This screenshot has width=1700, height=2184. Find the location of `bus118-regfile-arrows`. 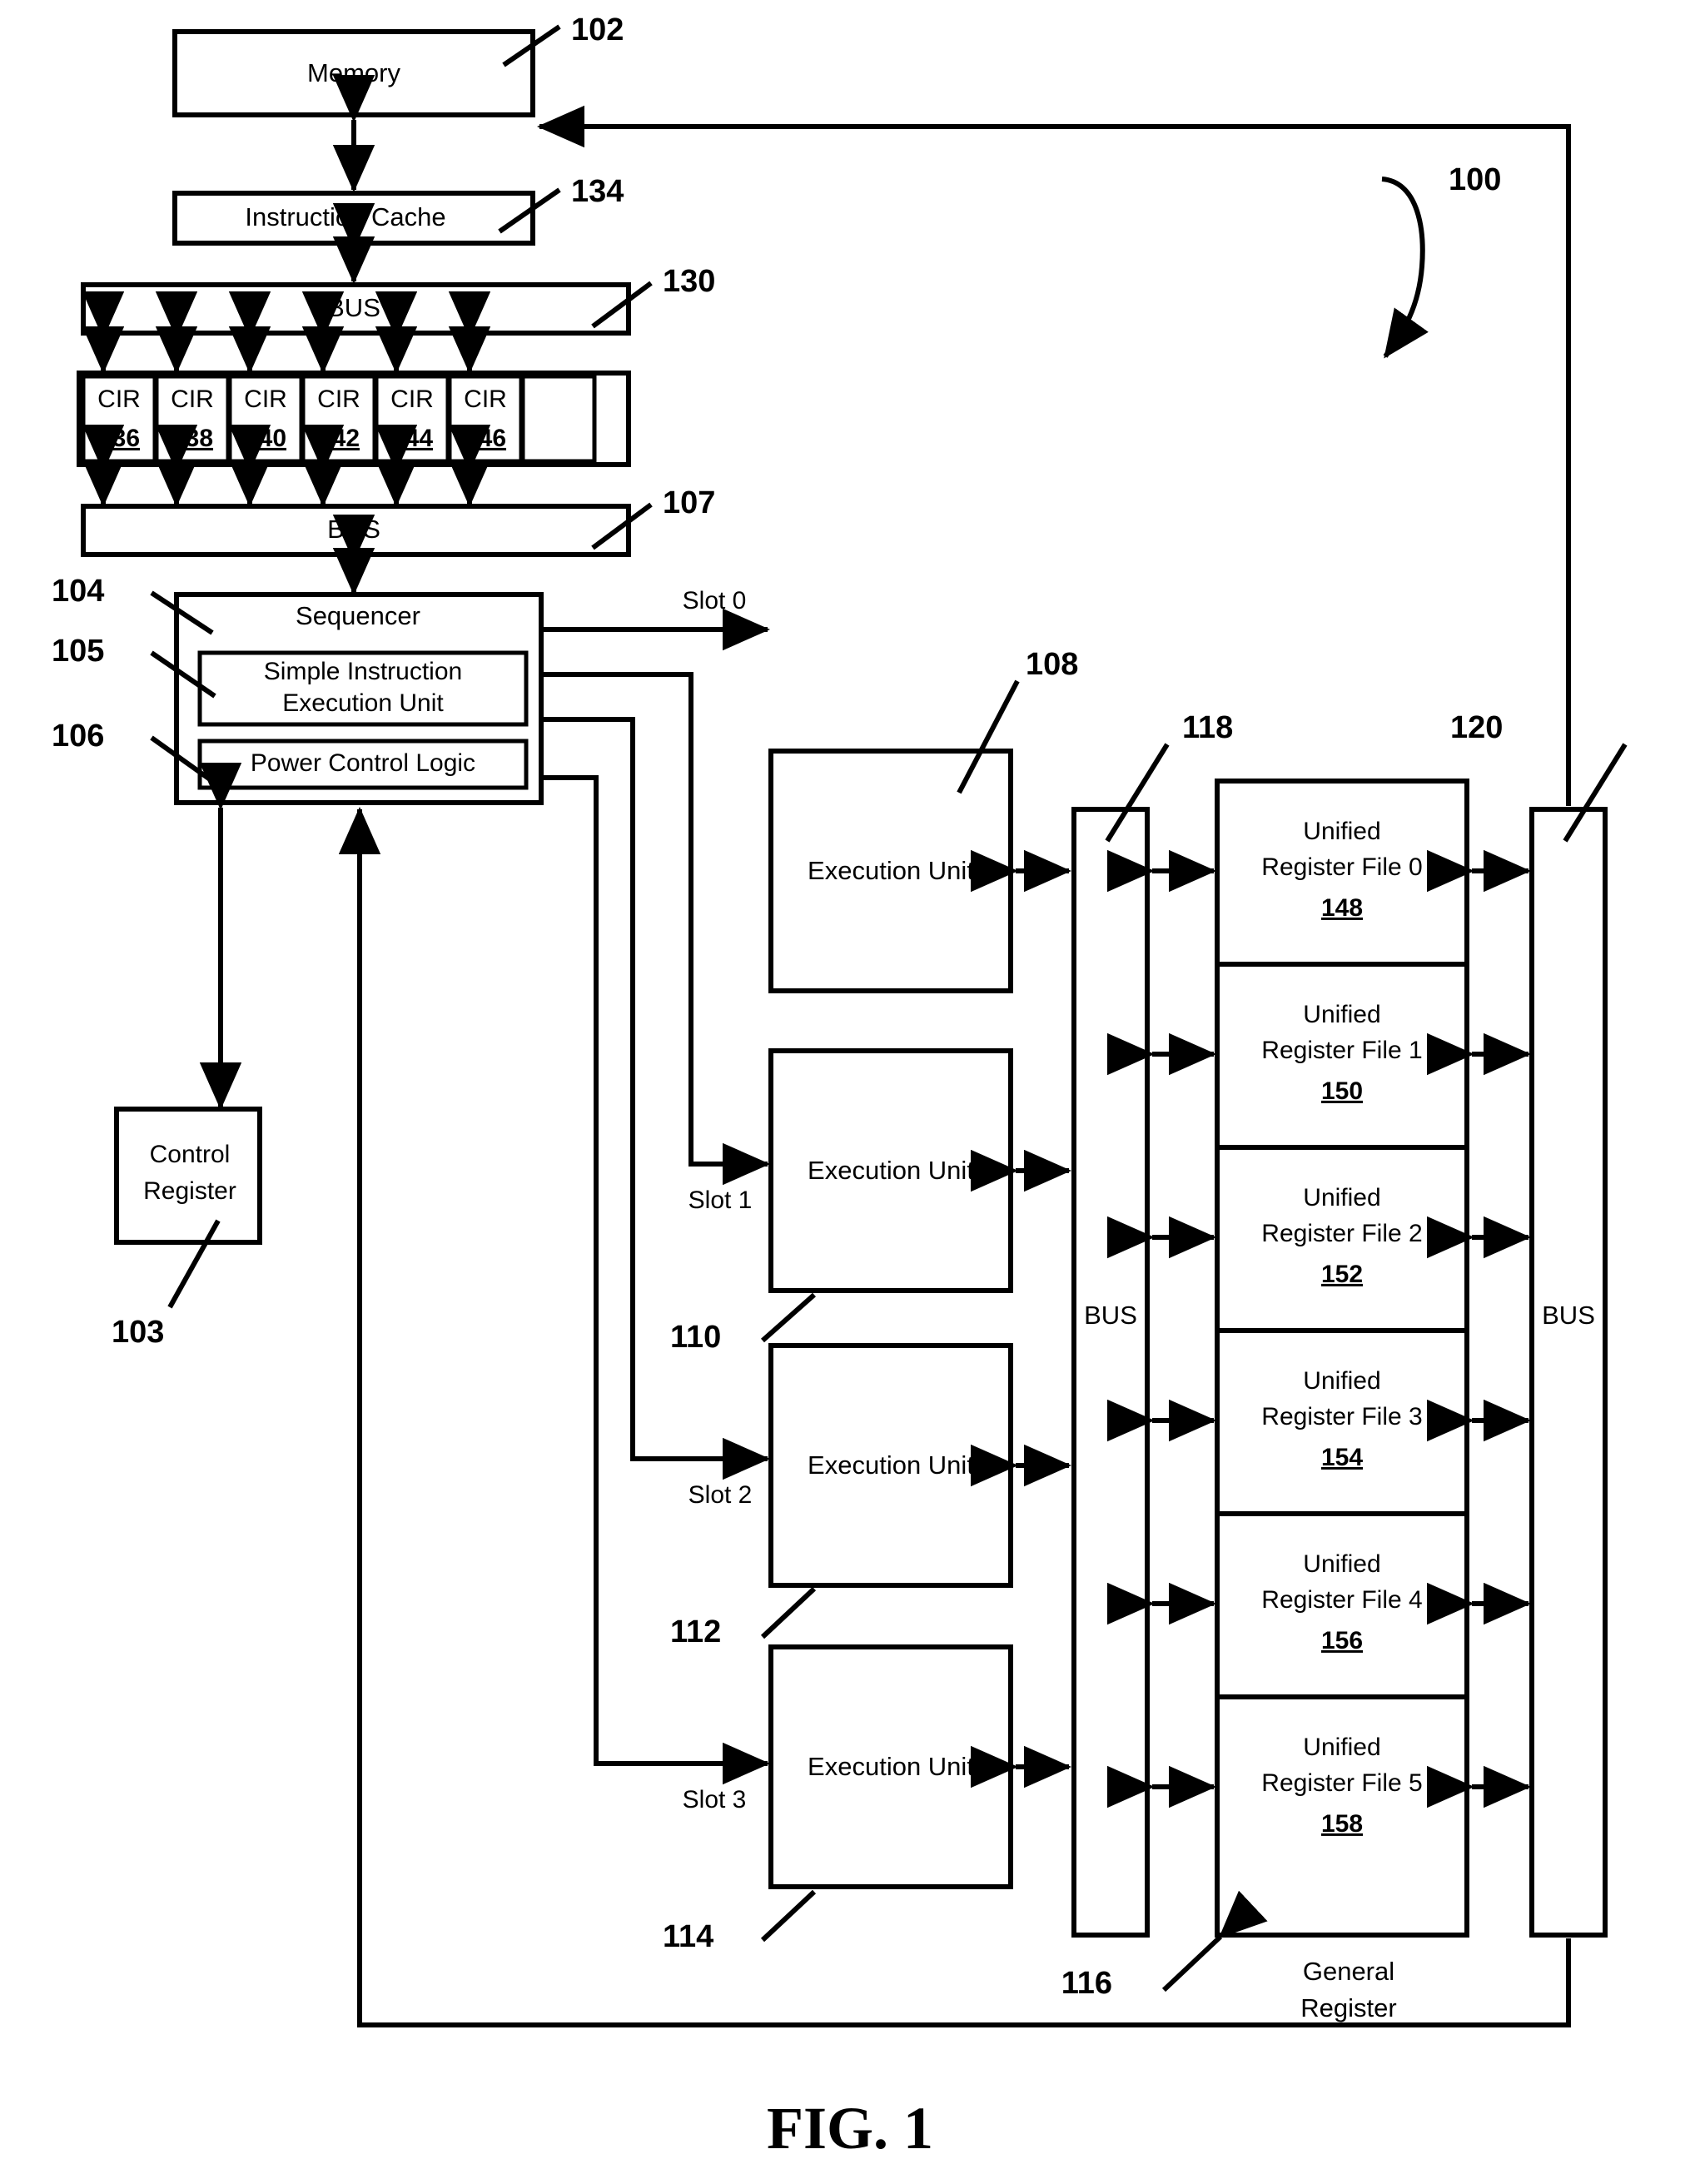

bus118-regfile-arrows is located at coordinates (1161, 1328).